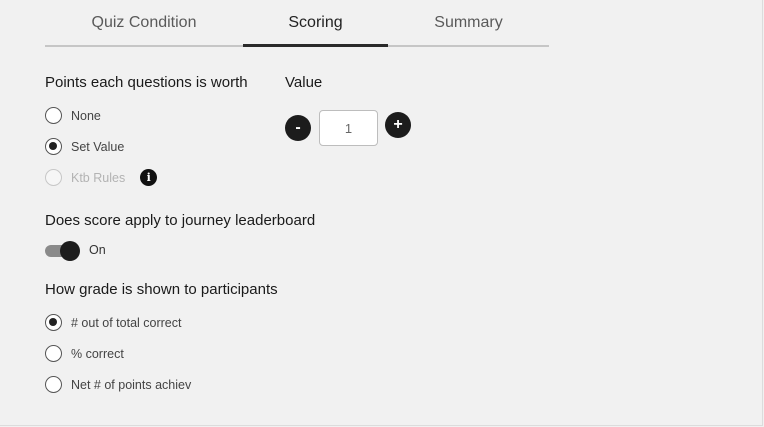 This screenshot has width=764, height=427. What do you see at coordinates (468, 22) in the screenshot?
I see `tab-summary: Summary` at bounding box center [468, 22].